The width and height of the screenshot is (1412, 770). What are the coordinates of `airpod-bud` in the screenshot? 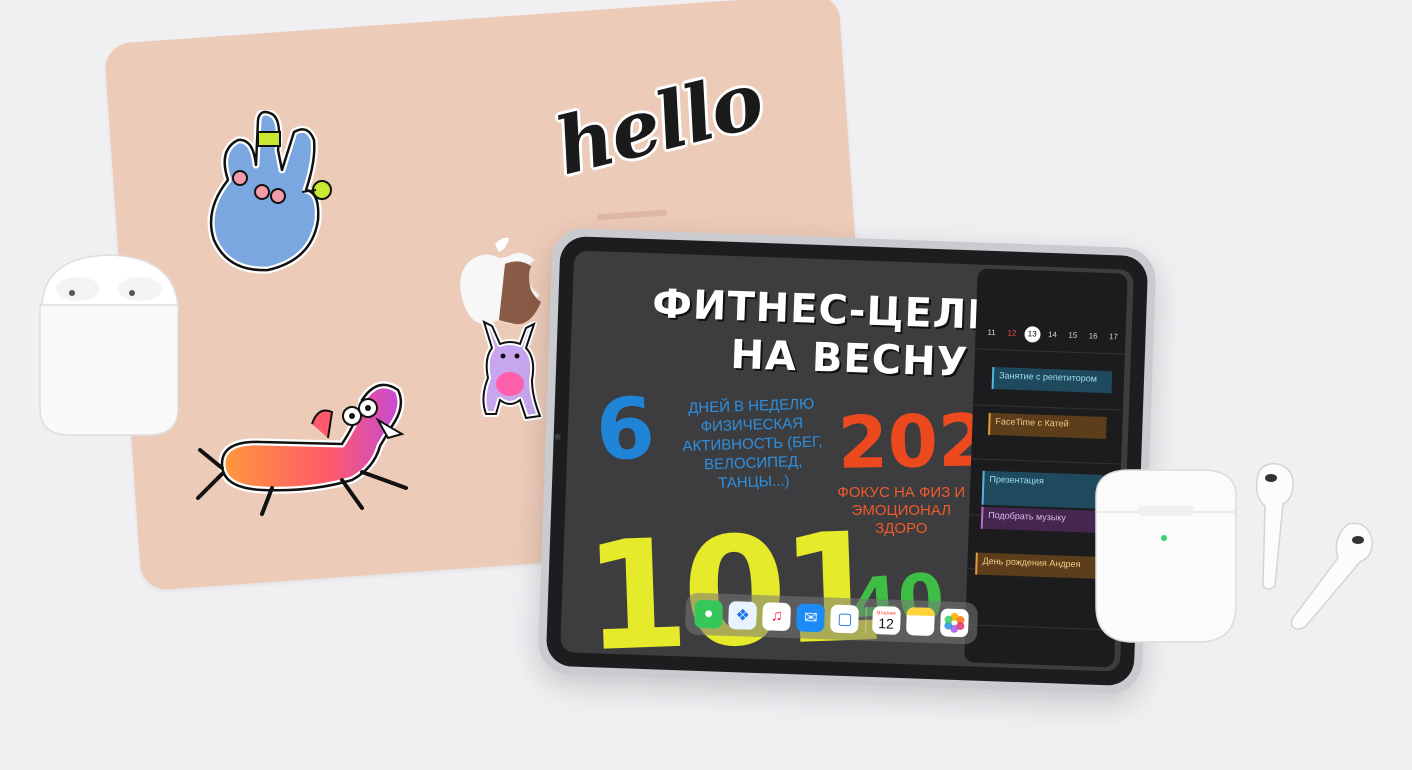 It's located at (1327, 573).